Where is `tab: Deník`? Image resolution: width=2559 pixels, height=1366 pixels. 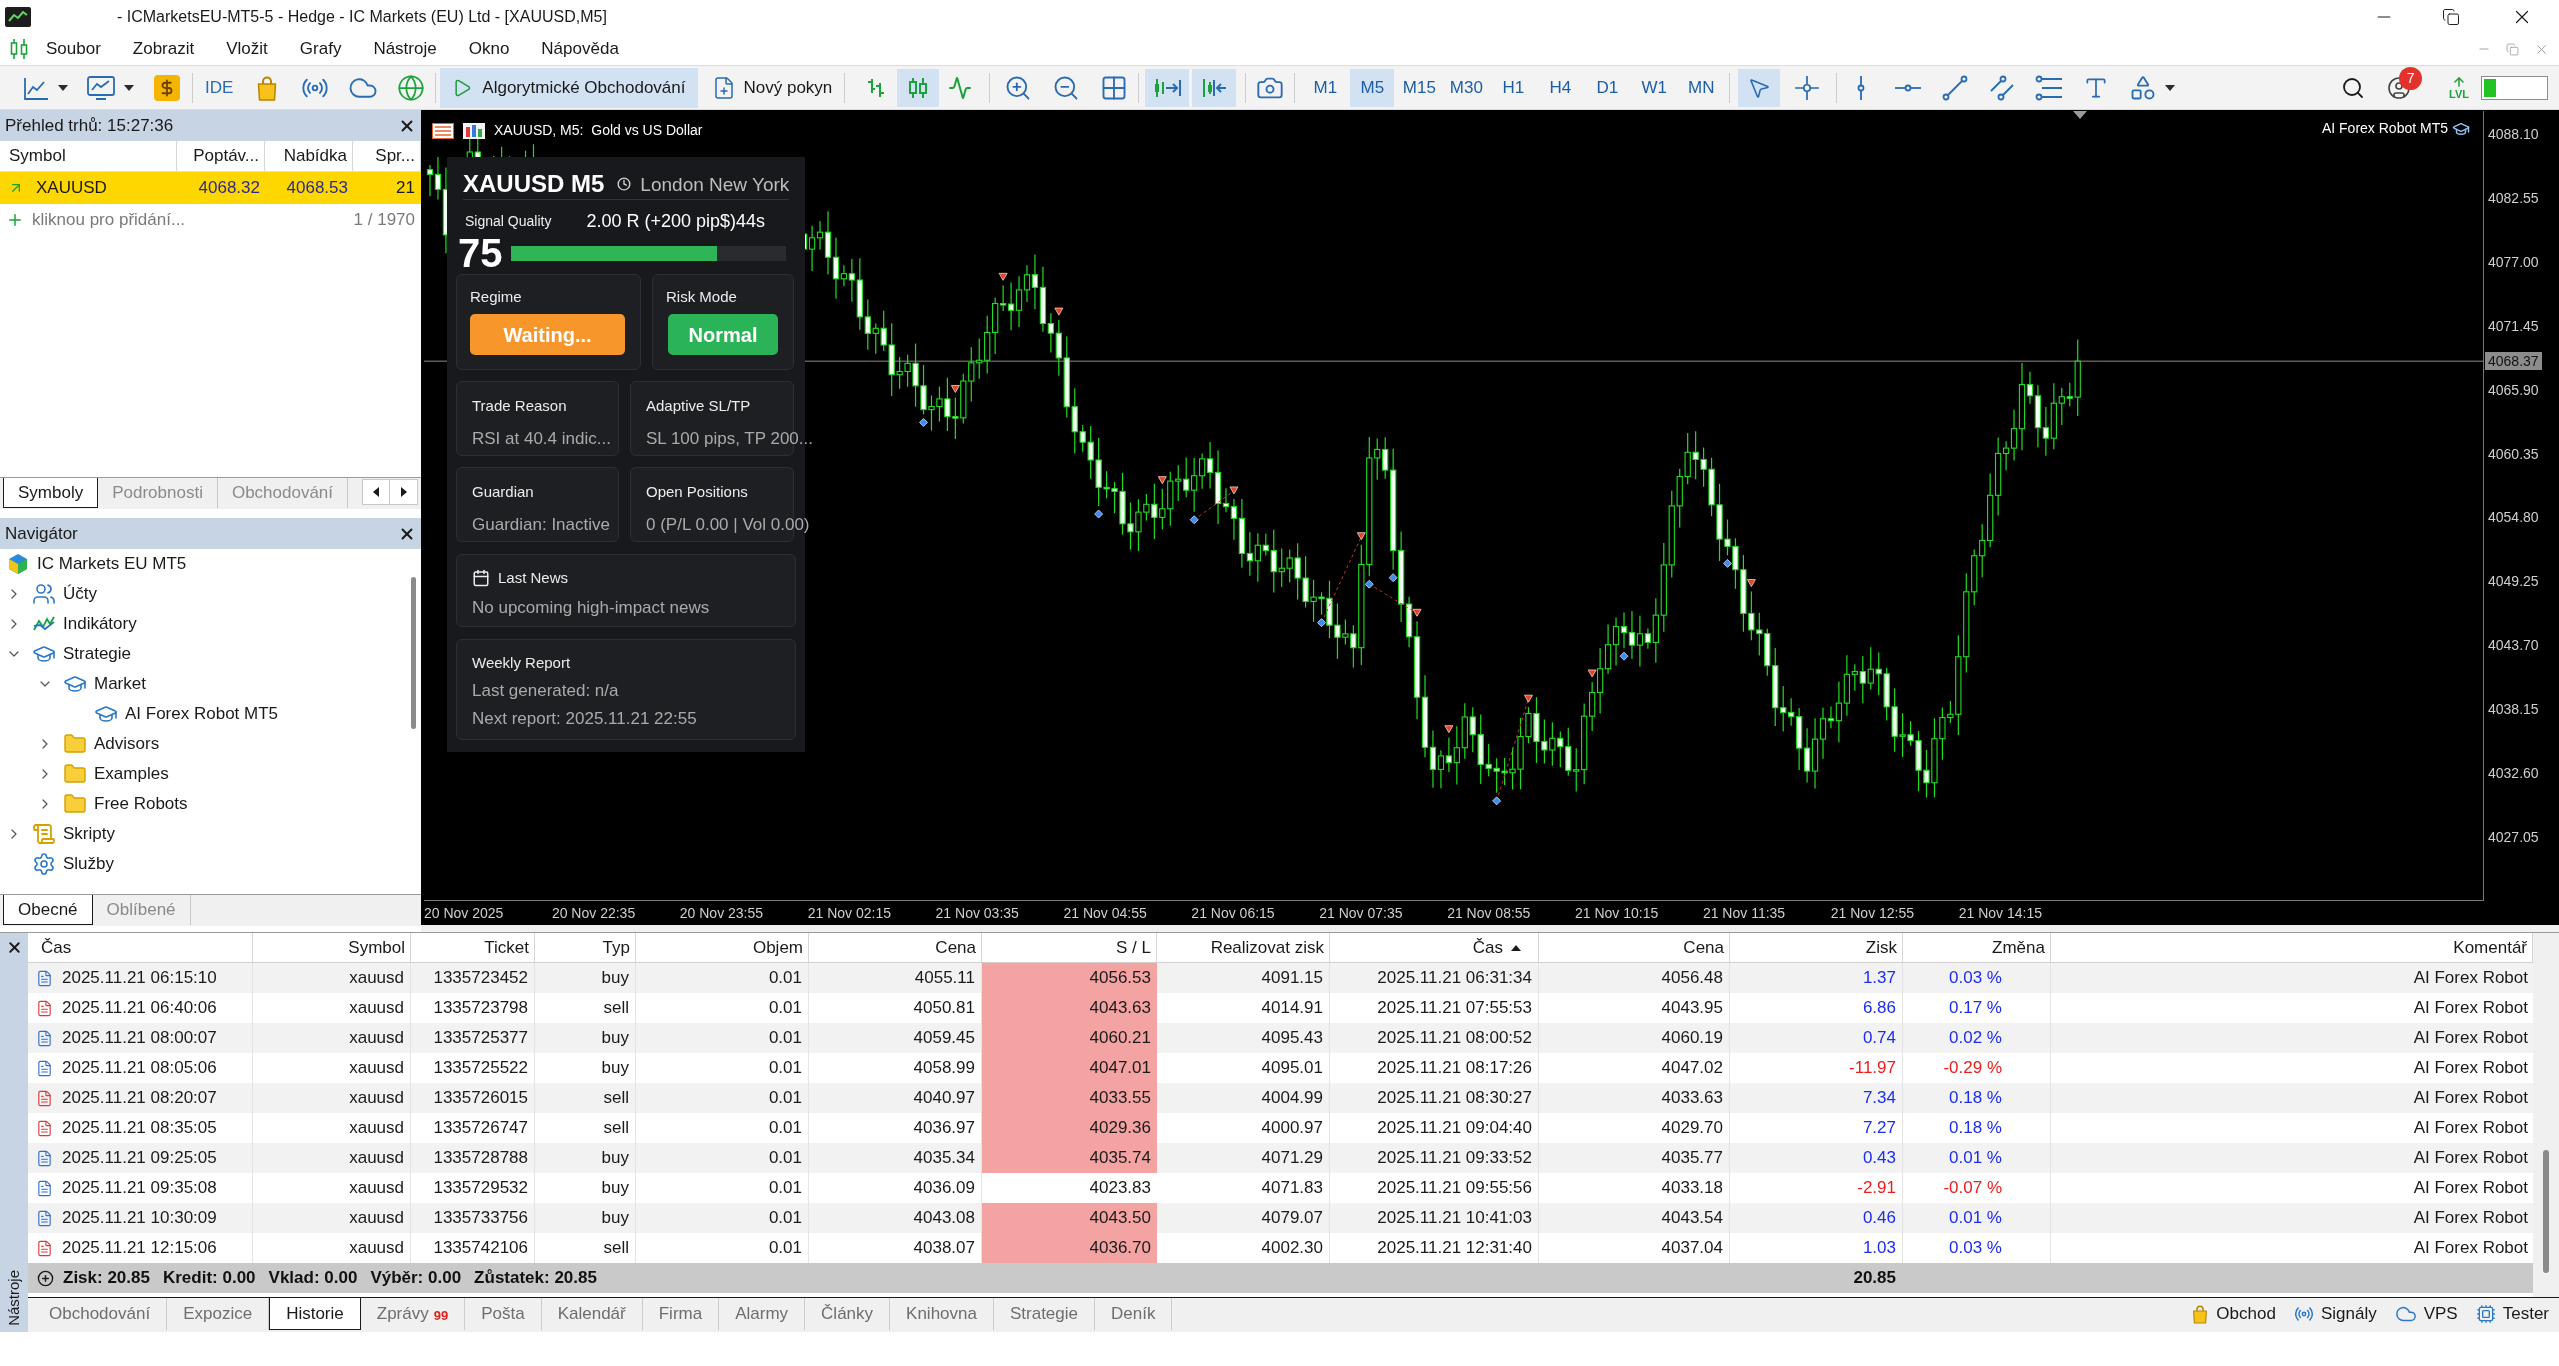
tab: Deník is located at coordinates (1134, 1314).